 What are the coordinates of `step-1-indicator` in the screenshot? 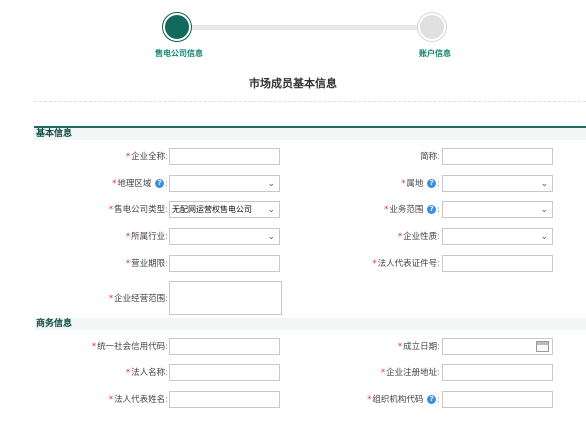 It's located at (177, 27).